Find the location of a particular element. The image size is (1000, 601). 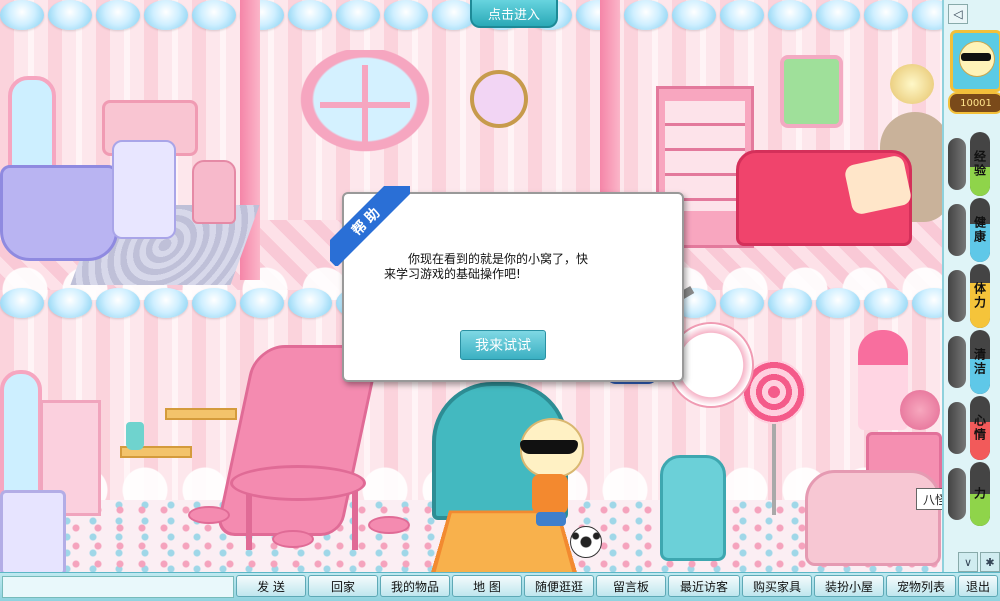

picture-frame is located at coordinates (811, 91).